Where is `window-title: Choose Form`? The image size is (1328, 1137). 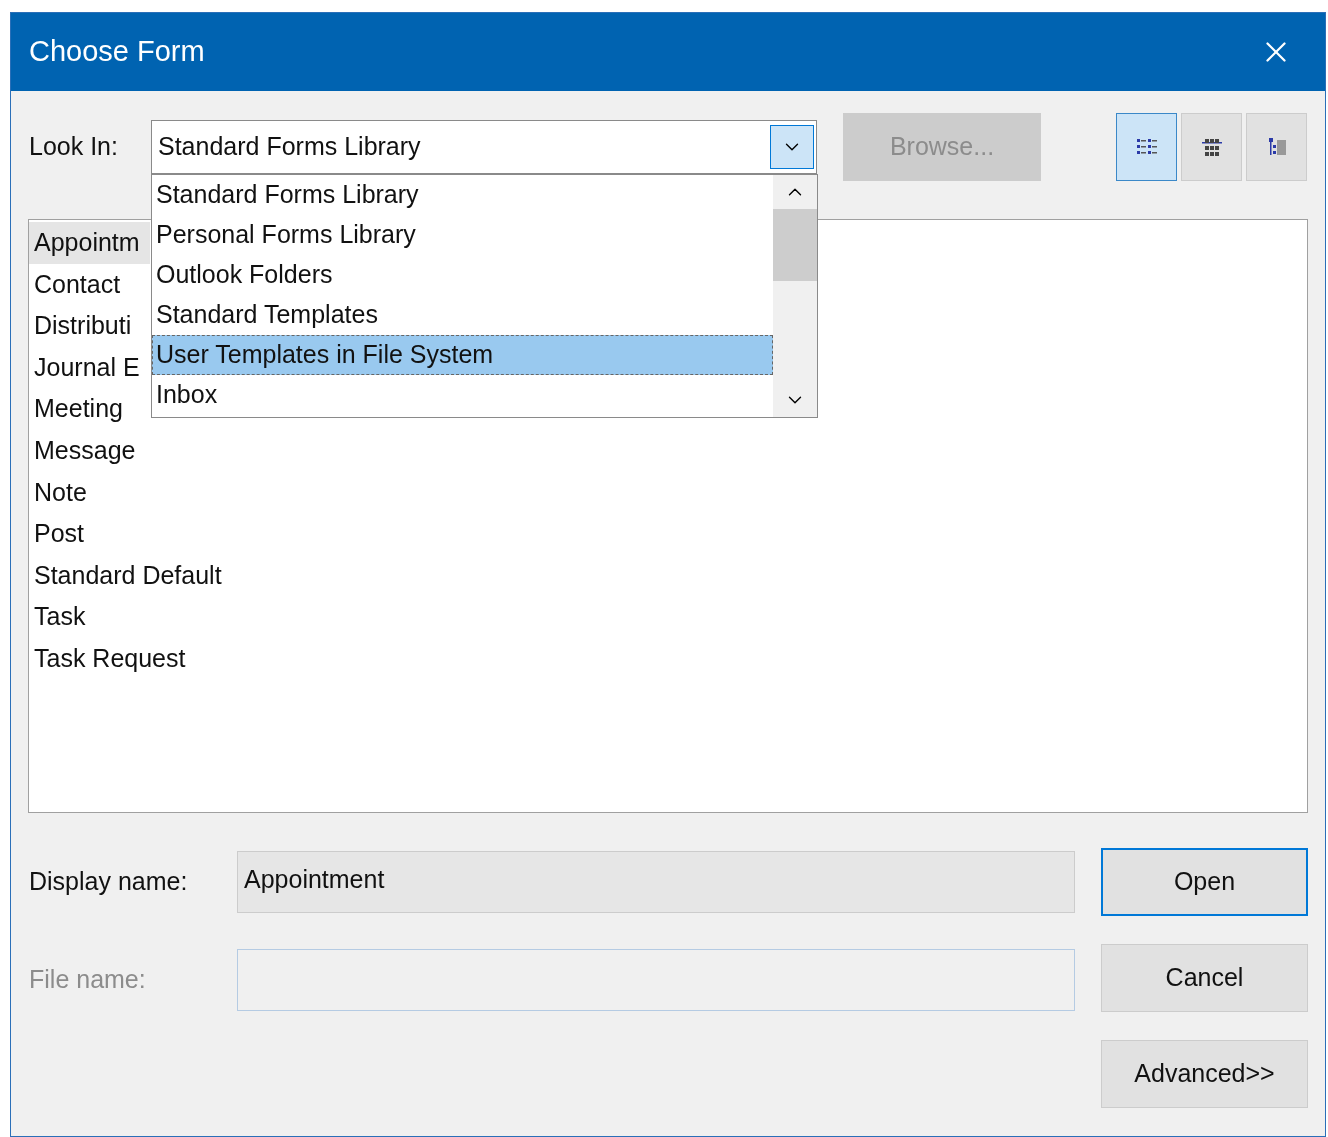 window-title: Choose Form is located at coordinates (117, 52).